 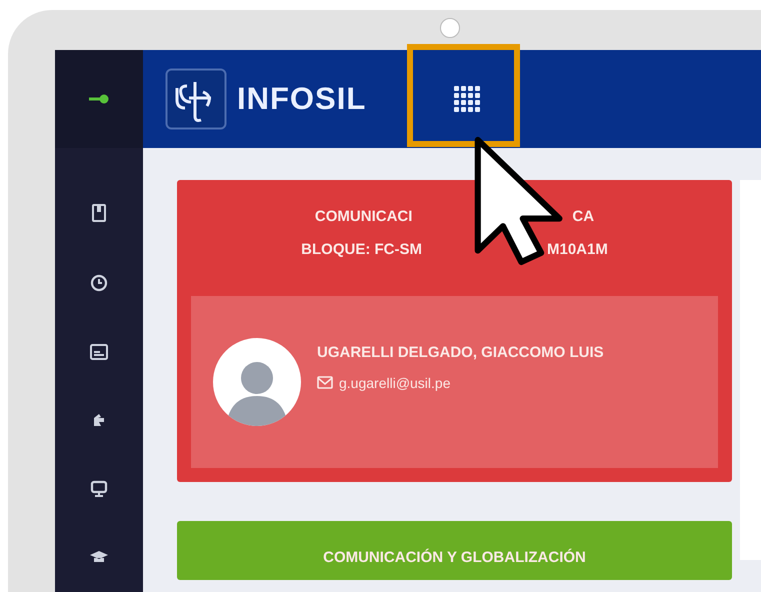 What do you see at coordinates (99, 283) in the screenshot?
I see `clock-icon` at bounding box center [99, 283].